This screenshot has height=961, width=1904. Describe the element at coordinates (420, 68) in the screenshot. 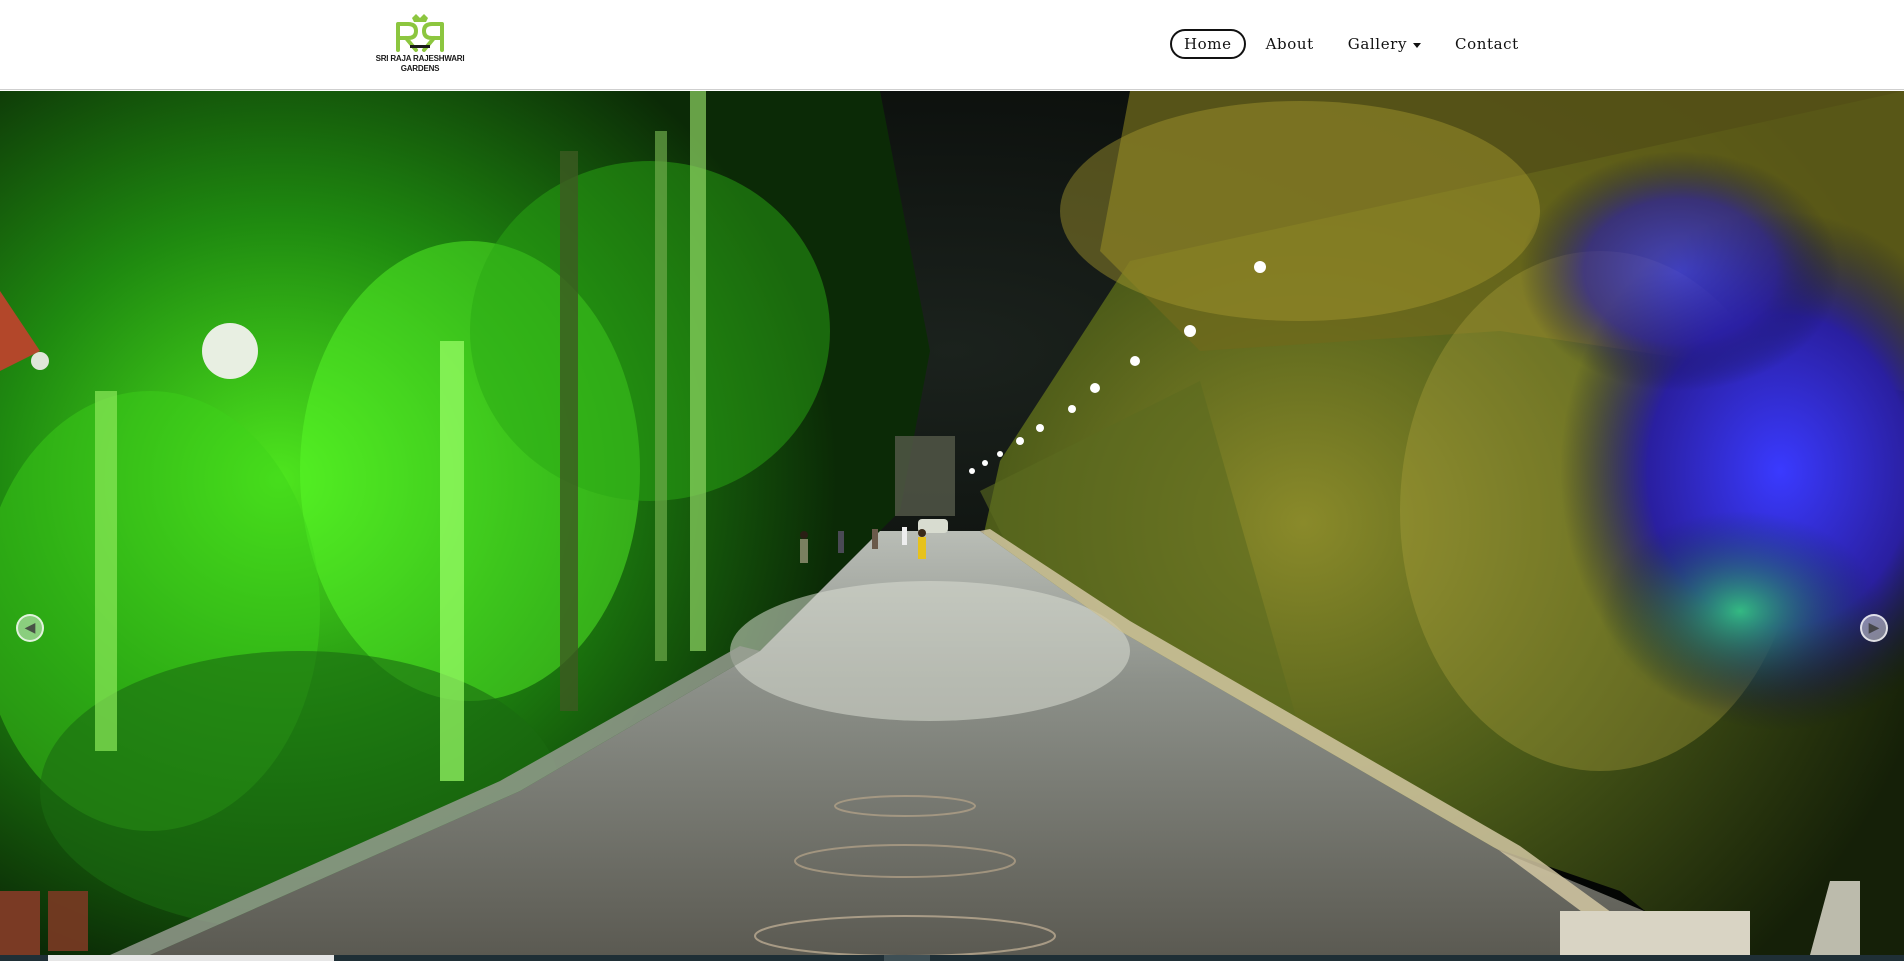

I see `brand-name-line2: GARDENS` at that location.